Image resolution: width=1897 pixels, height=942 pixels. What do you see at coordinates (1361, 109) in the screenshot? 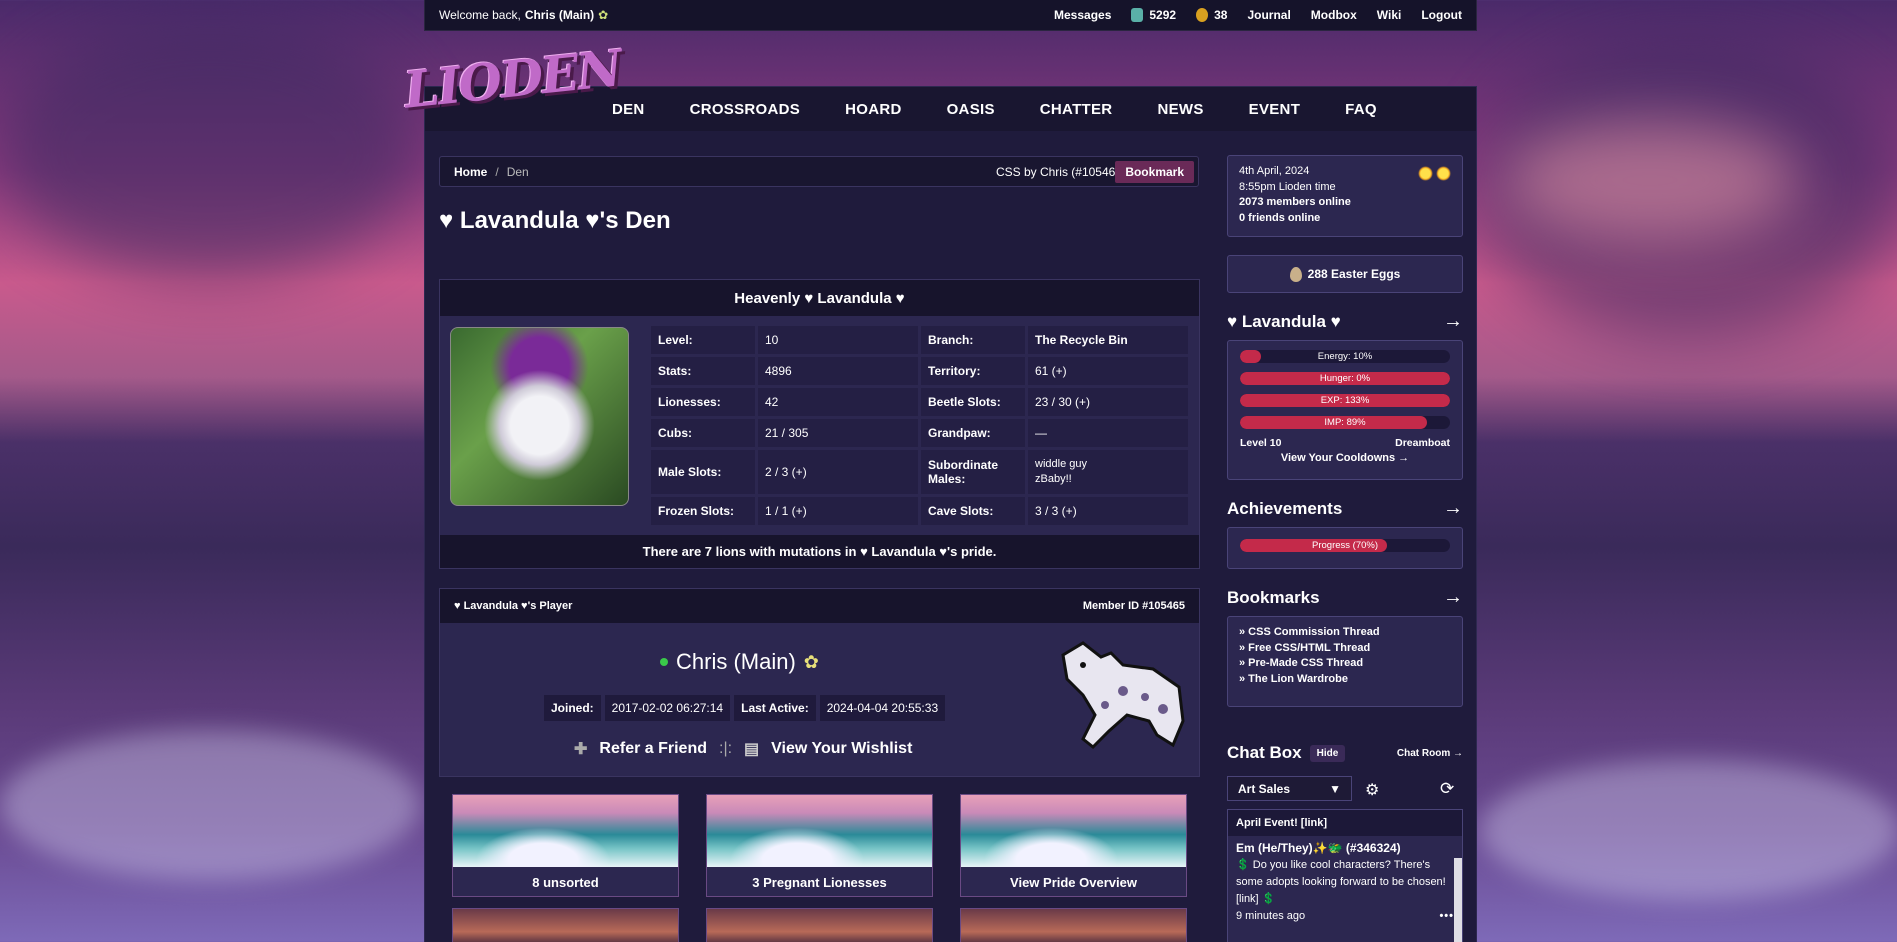
I see `nav-faq: FAQ` at bounding box center [1361, 109].